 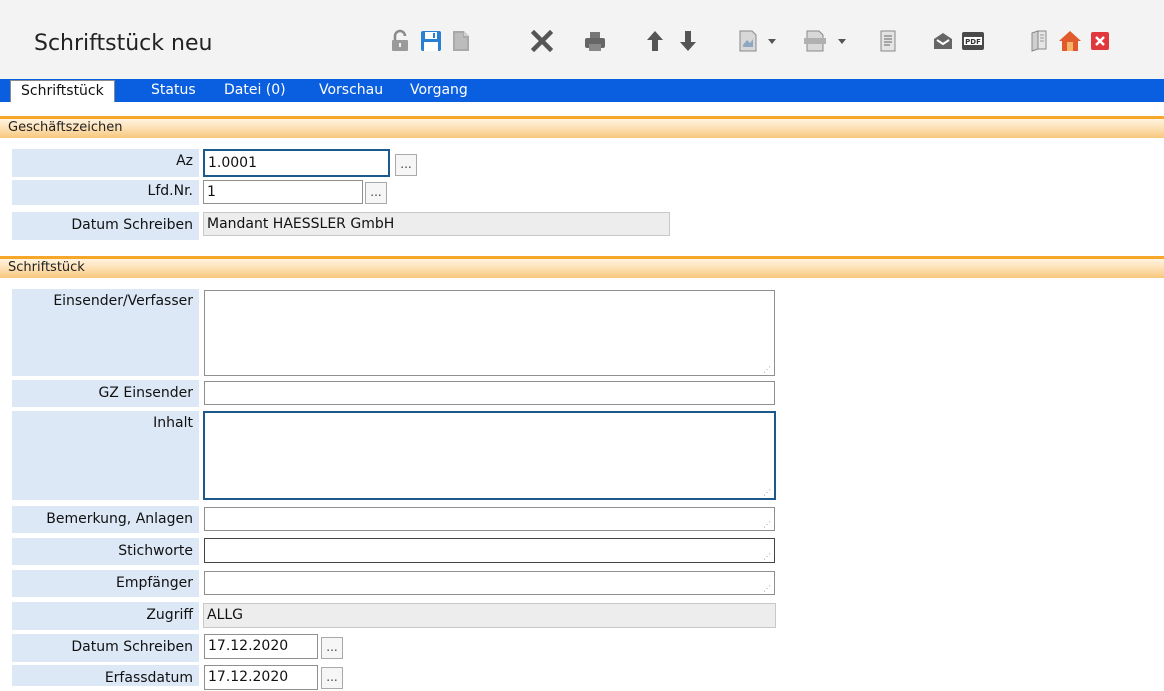 What do you see at coordinates (1100, 41) in the screenshot?
I see `close-icon` at bounding box center [1100, 41].